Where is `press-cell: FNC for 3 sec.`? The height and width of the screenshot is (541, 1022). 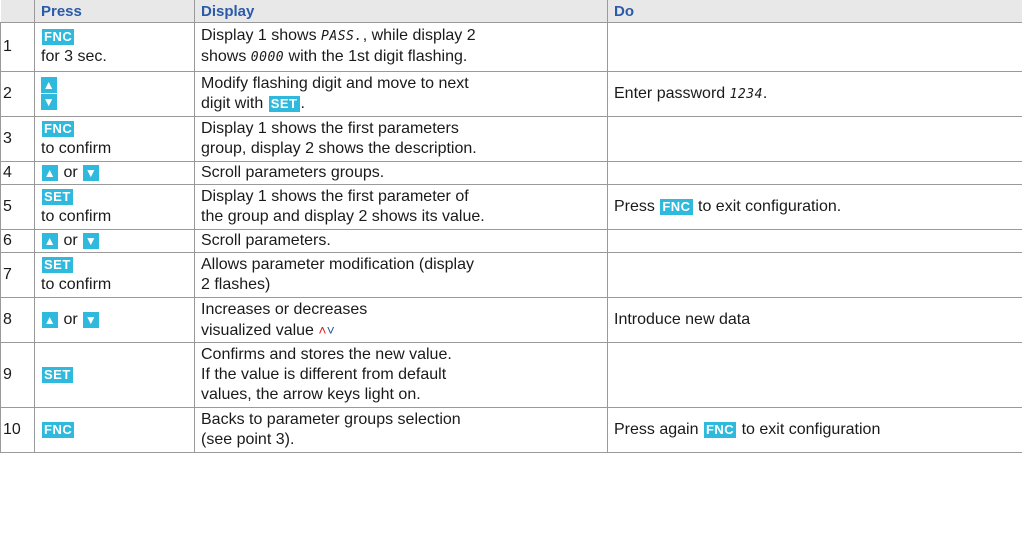
press-cell: FNC for 3 sec. is located at coordinates (114, 47).